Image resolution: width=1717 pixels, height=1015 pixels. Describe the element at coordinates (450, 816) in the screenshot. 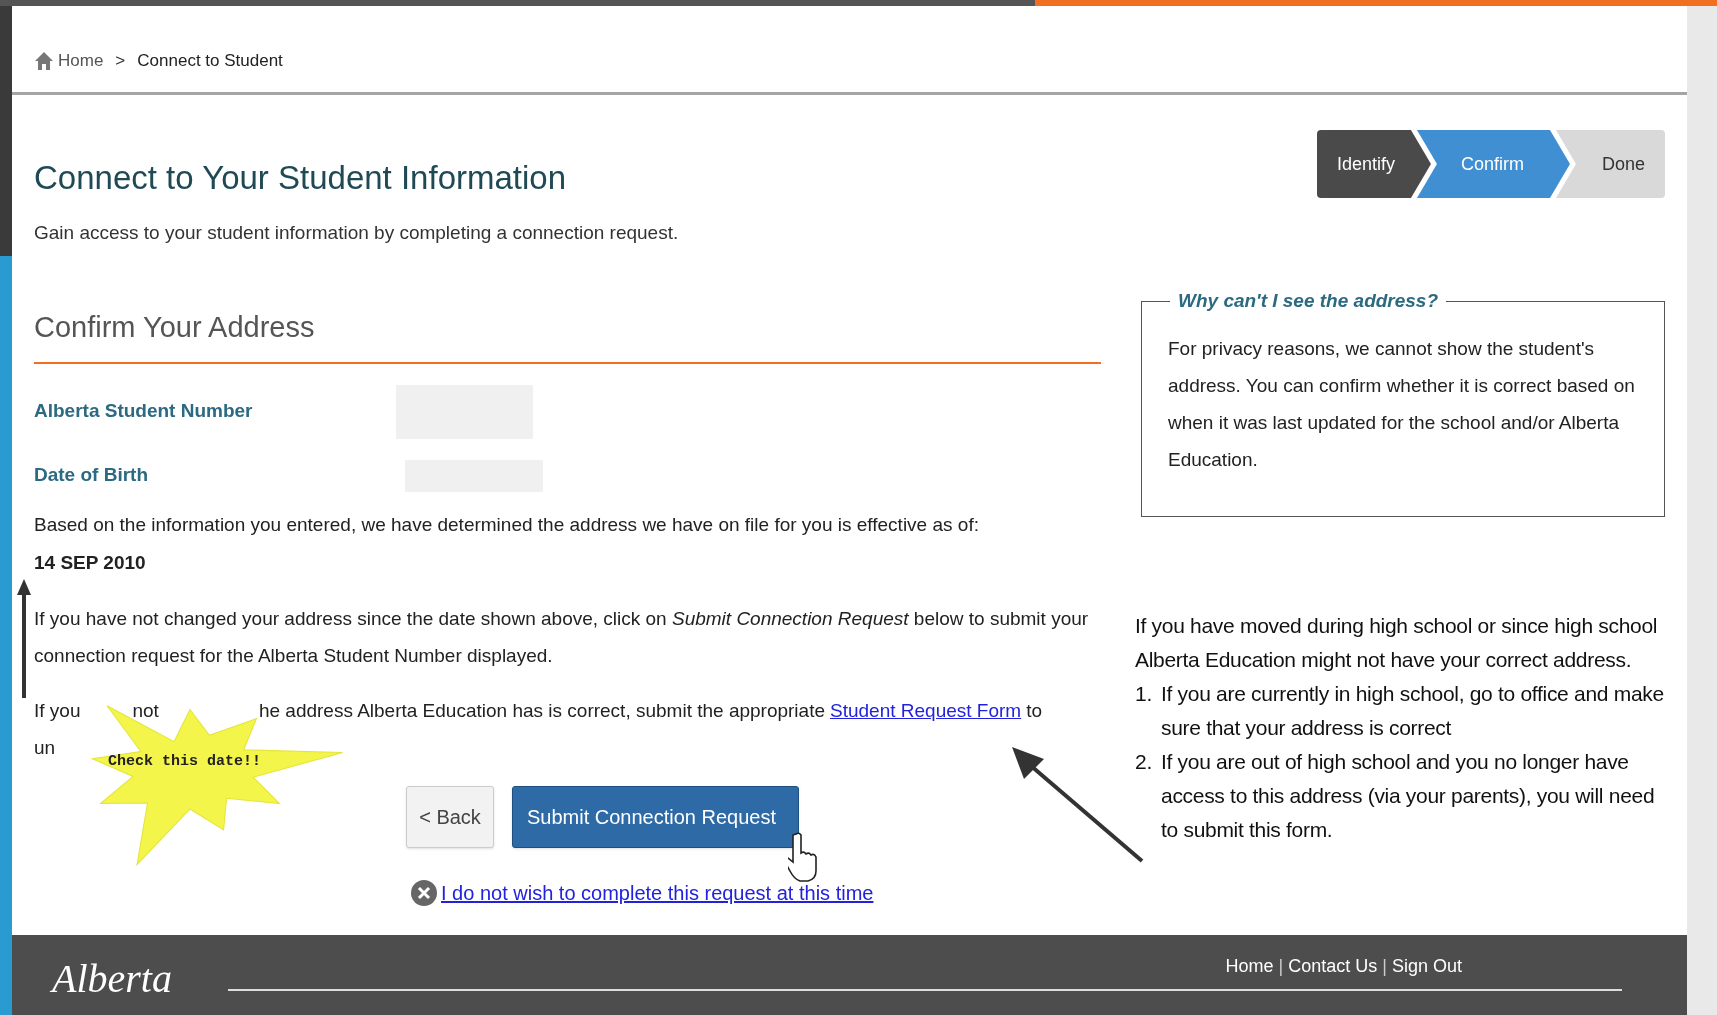

I see `back-button: < Back` at that location.